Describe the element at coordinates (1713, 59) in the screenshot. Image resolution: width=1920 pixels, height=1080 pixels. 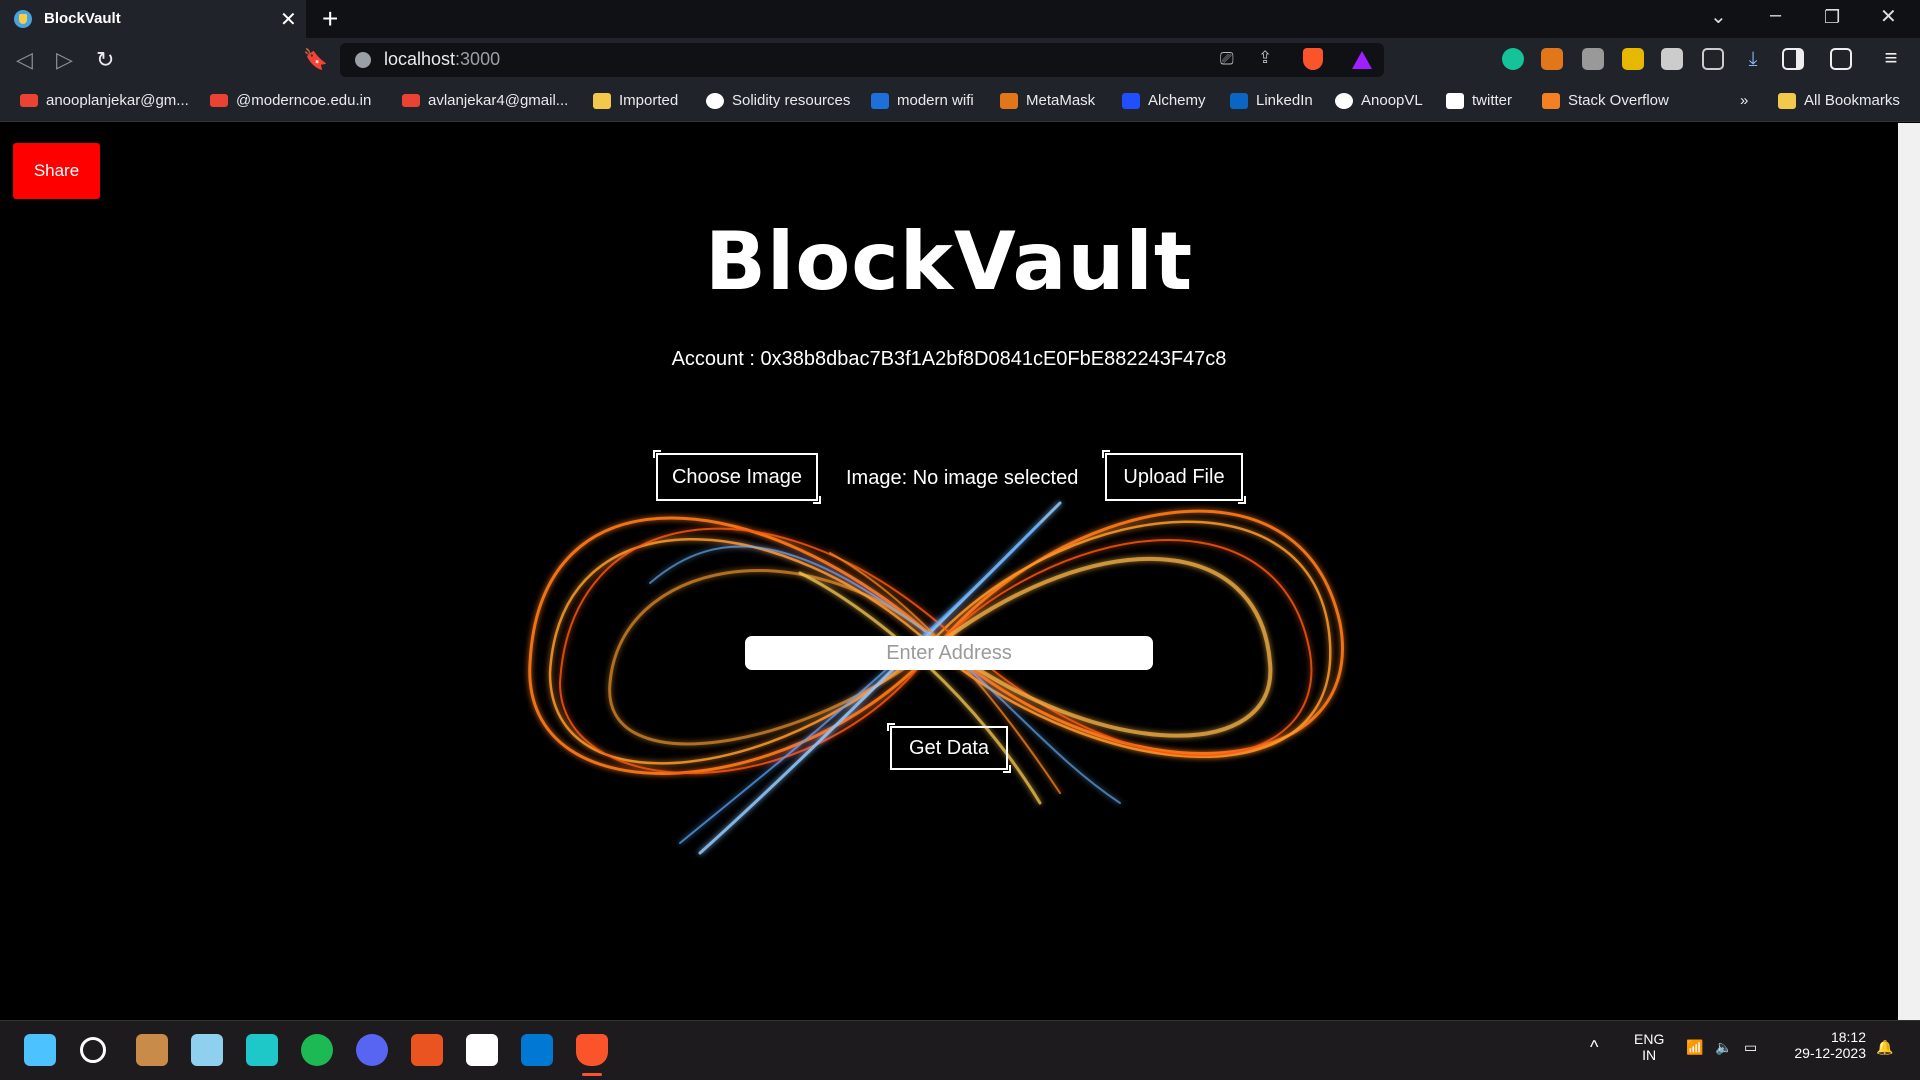
I see `extensions-puzzle-icon` at that location.